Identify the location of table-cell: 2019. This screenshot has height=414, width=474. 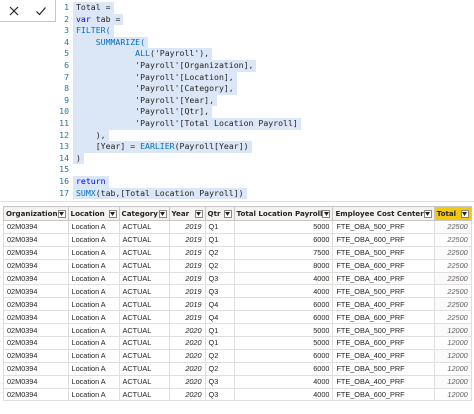
(187, 239).